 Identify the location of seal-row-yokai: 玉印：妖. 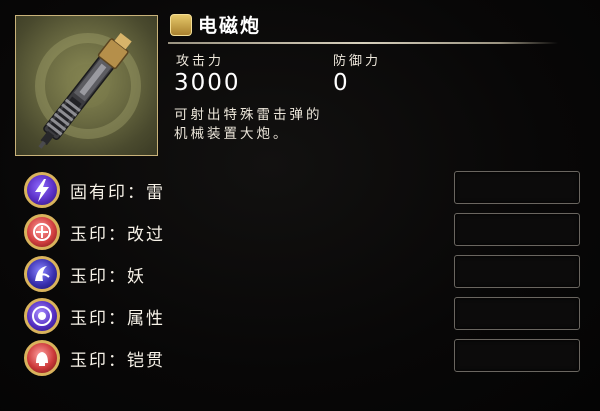
(302, 274).